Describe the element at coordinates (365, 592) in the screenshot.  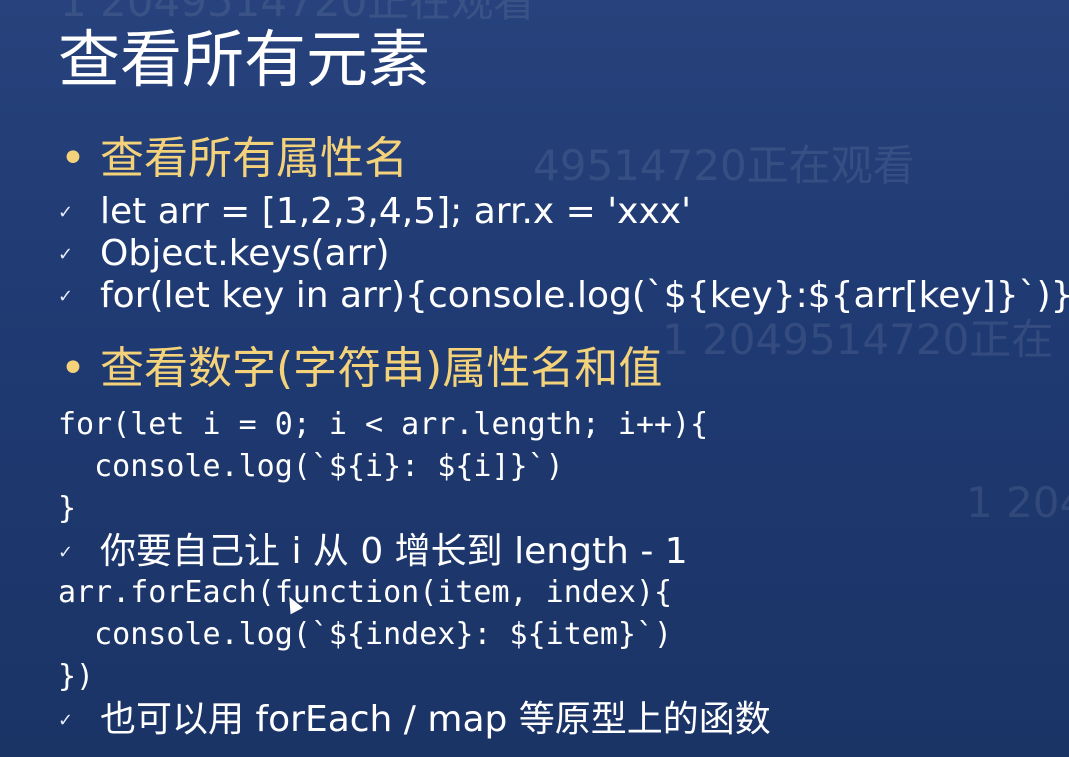
I see `code-line: arr.forEach(function(item, index){` at that location.